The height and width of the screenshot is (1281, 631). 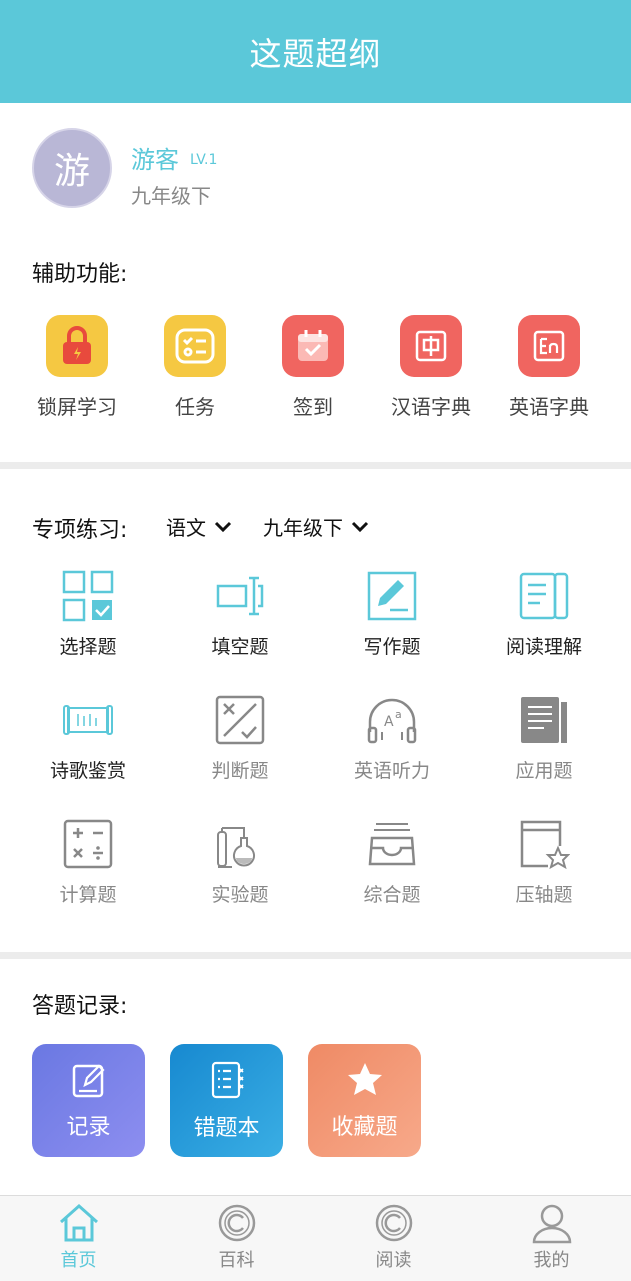 I want to click on practice-item-label: 写作题, so click(x=392, y=647).